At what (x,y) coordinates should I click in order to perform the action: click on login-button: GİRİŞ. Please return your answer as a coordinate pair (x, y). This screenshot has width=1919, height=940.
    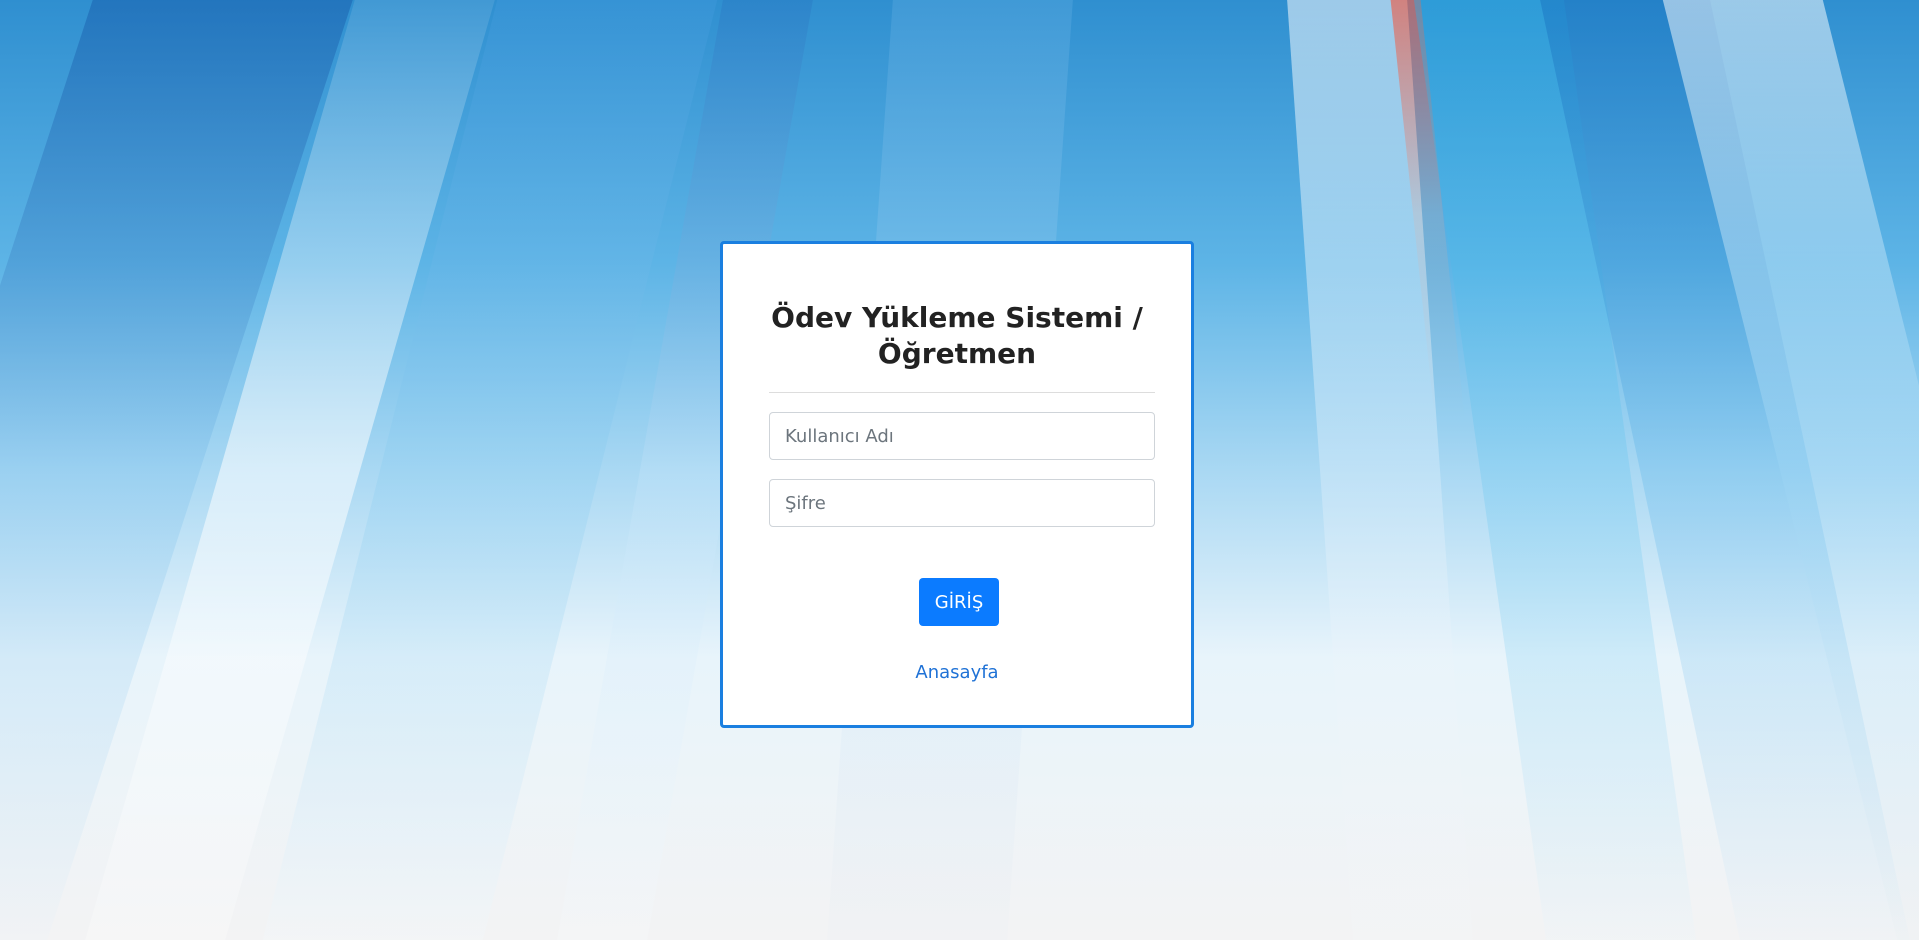
    Looking at the image, I should click on (959, 602).